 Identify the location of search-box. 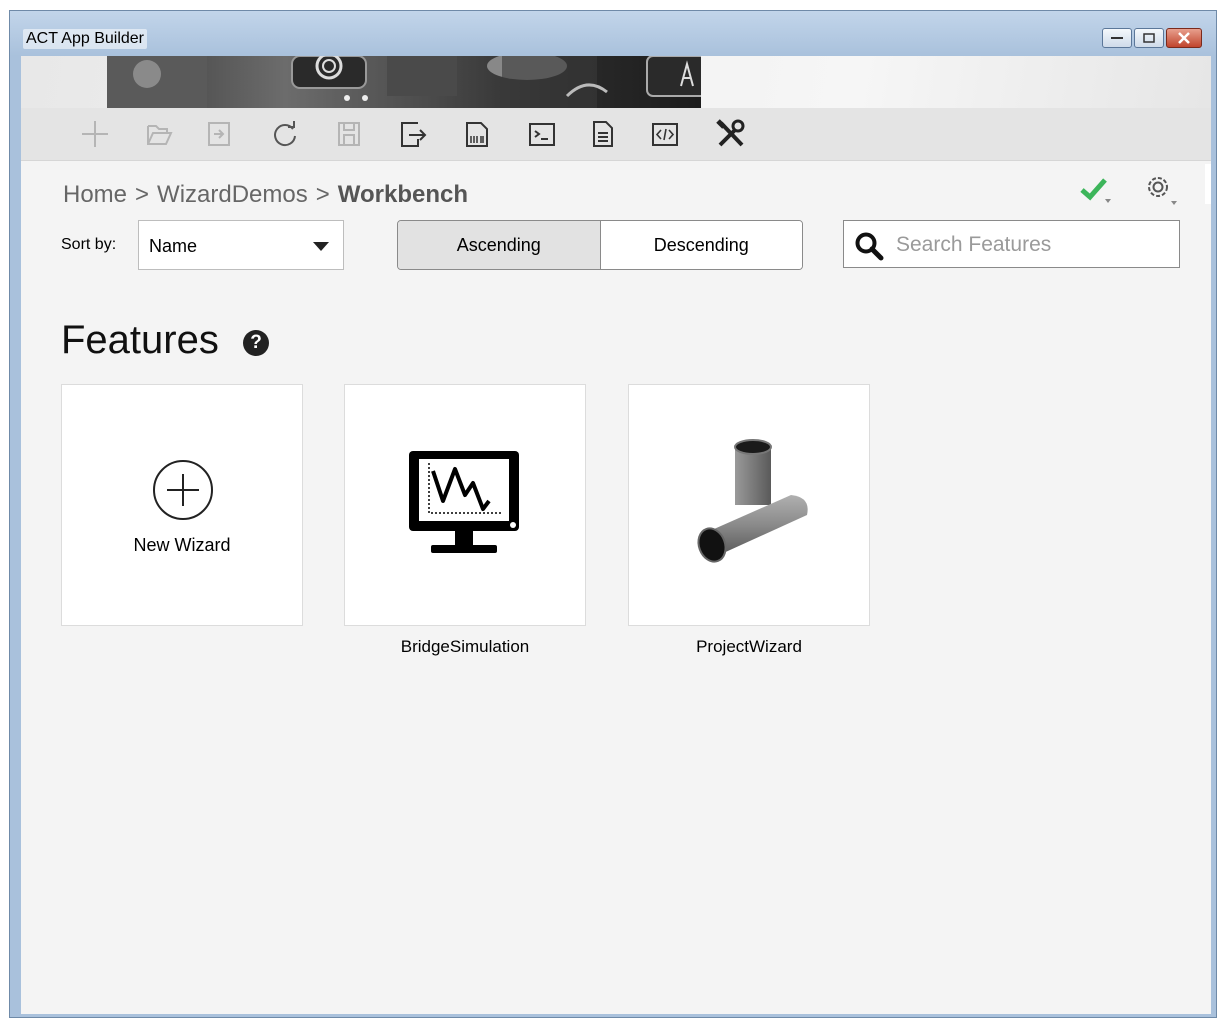
(1011, 244).